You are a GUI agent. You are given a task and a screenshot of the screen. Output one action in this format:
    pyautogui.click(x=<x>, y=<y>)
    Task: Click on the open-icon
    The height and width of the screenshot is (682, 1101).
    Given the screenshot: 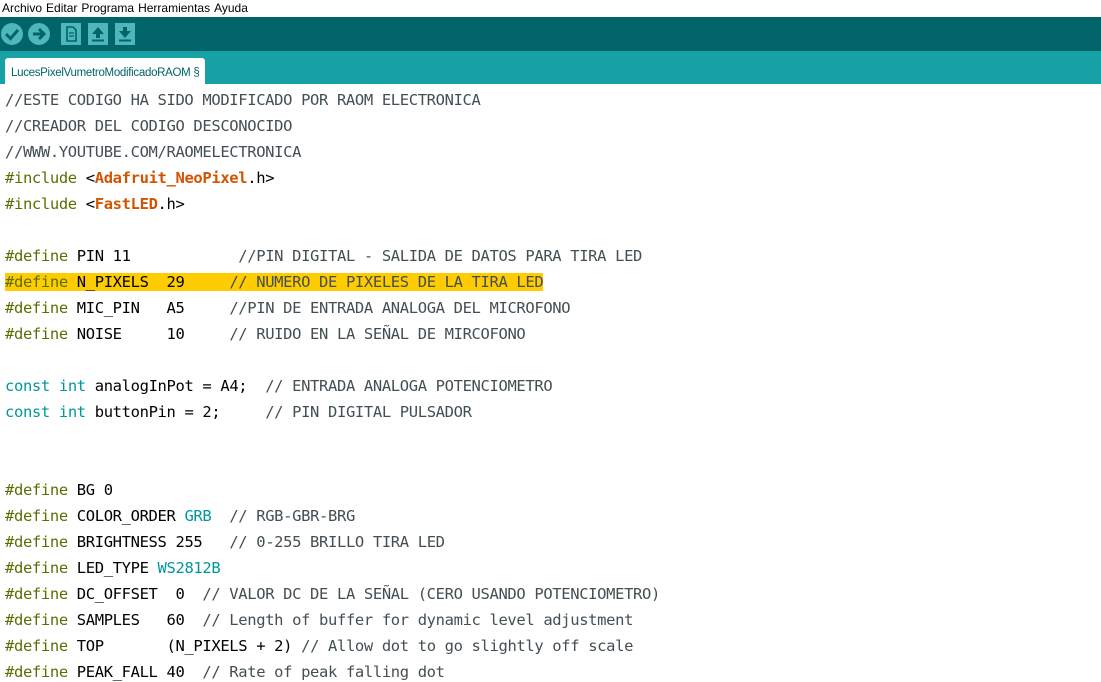 What is the action you would take?
    pyautogui.click(x=98, y=34)
    